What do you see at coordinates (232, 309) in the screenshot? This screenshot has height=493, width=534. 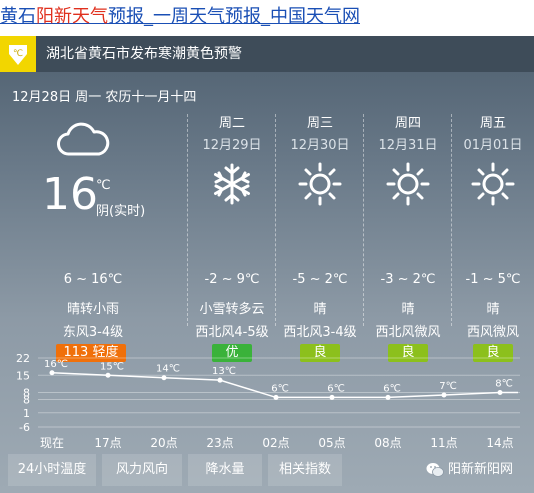 I see `weather-text: 小雪转多云` at bounding box center [232, 309].